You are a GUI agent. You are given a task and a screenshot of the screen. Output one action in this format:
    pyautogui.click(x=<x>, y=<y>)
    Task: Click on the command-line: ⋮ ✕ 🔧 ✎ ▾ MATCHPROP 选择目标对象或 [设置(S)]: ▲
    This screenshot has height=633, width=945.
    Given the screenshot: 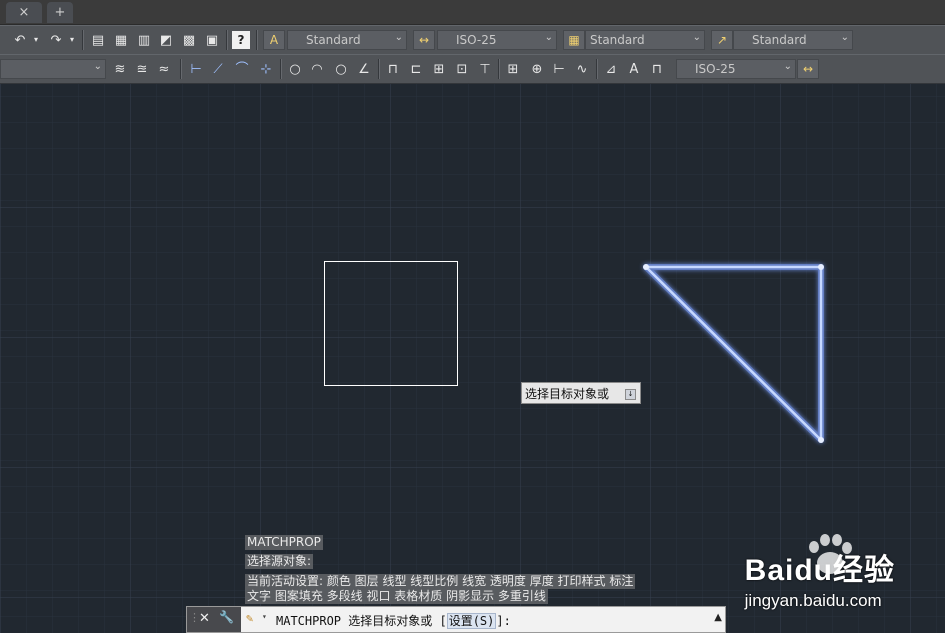 What is the action you would take?
    pyautogui.click(x=456, y=619)
    